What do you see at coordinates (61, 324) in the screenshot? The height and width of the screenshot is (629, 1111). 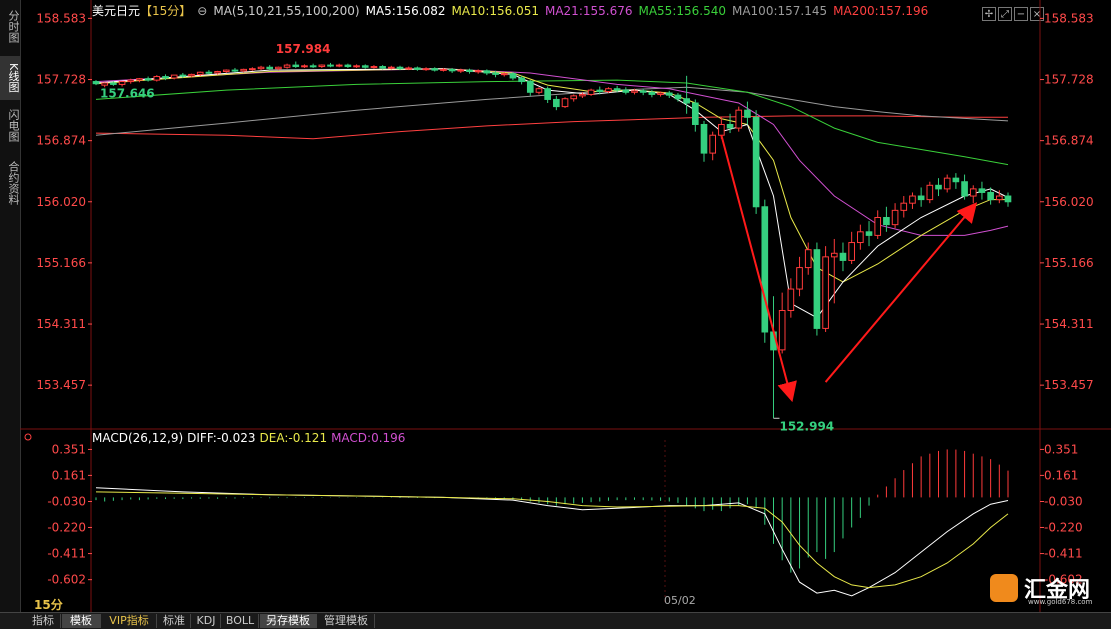 I see `y-tick-label-left-5: 154.311` at bounding box center [61, 324].